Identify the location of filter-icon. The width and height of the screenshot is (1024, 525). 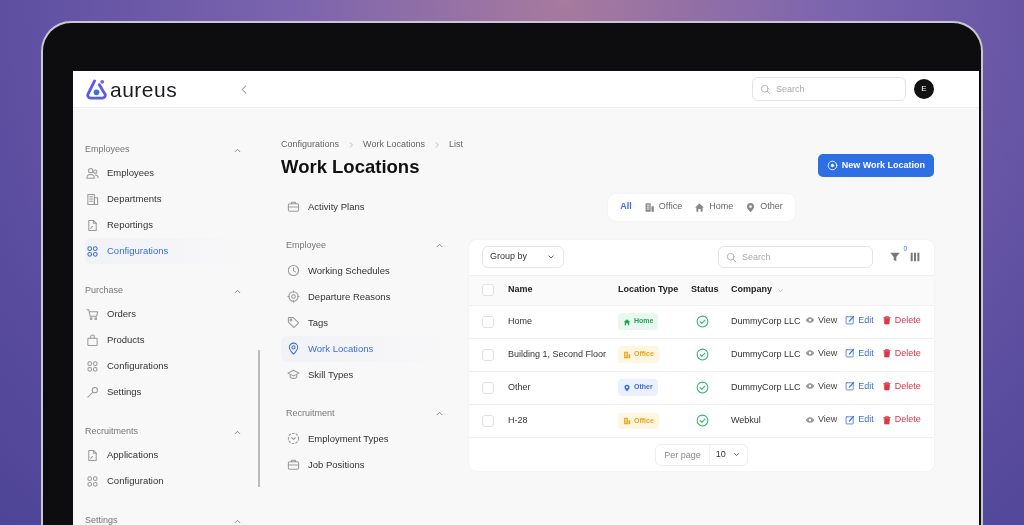
(895, 257).